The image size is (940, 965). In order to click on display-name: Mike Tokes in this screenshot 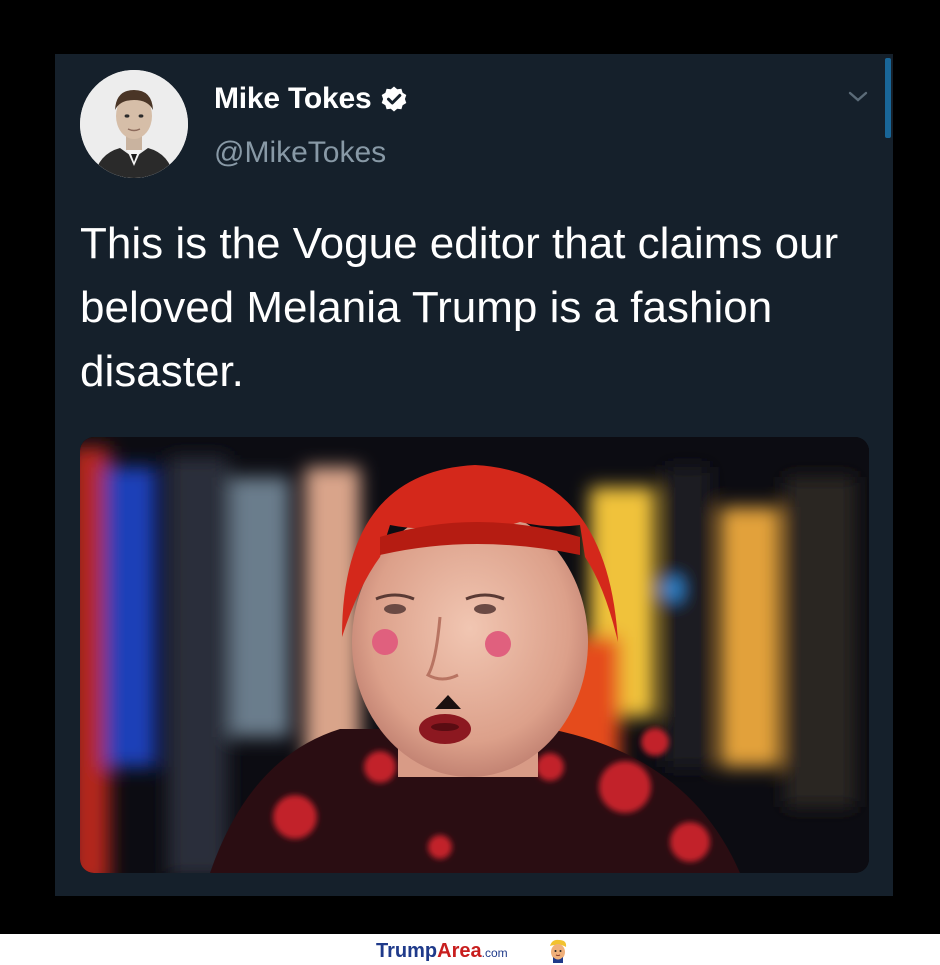, I will do `click(293, 99)`.